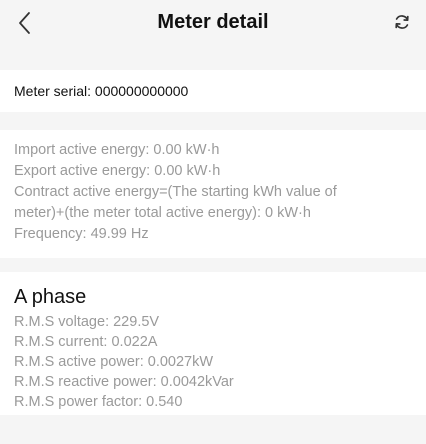  Describe the element at coordinates (98, 402) in the screenshot. I see `rms-power-factor: R.M.S power factor: 0.540` at that location.